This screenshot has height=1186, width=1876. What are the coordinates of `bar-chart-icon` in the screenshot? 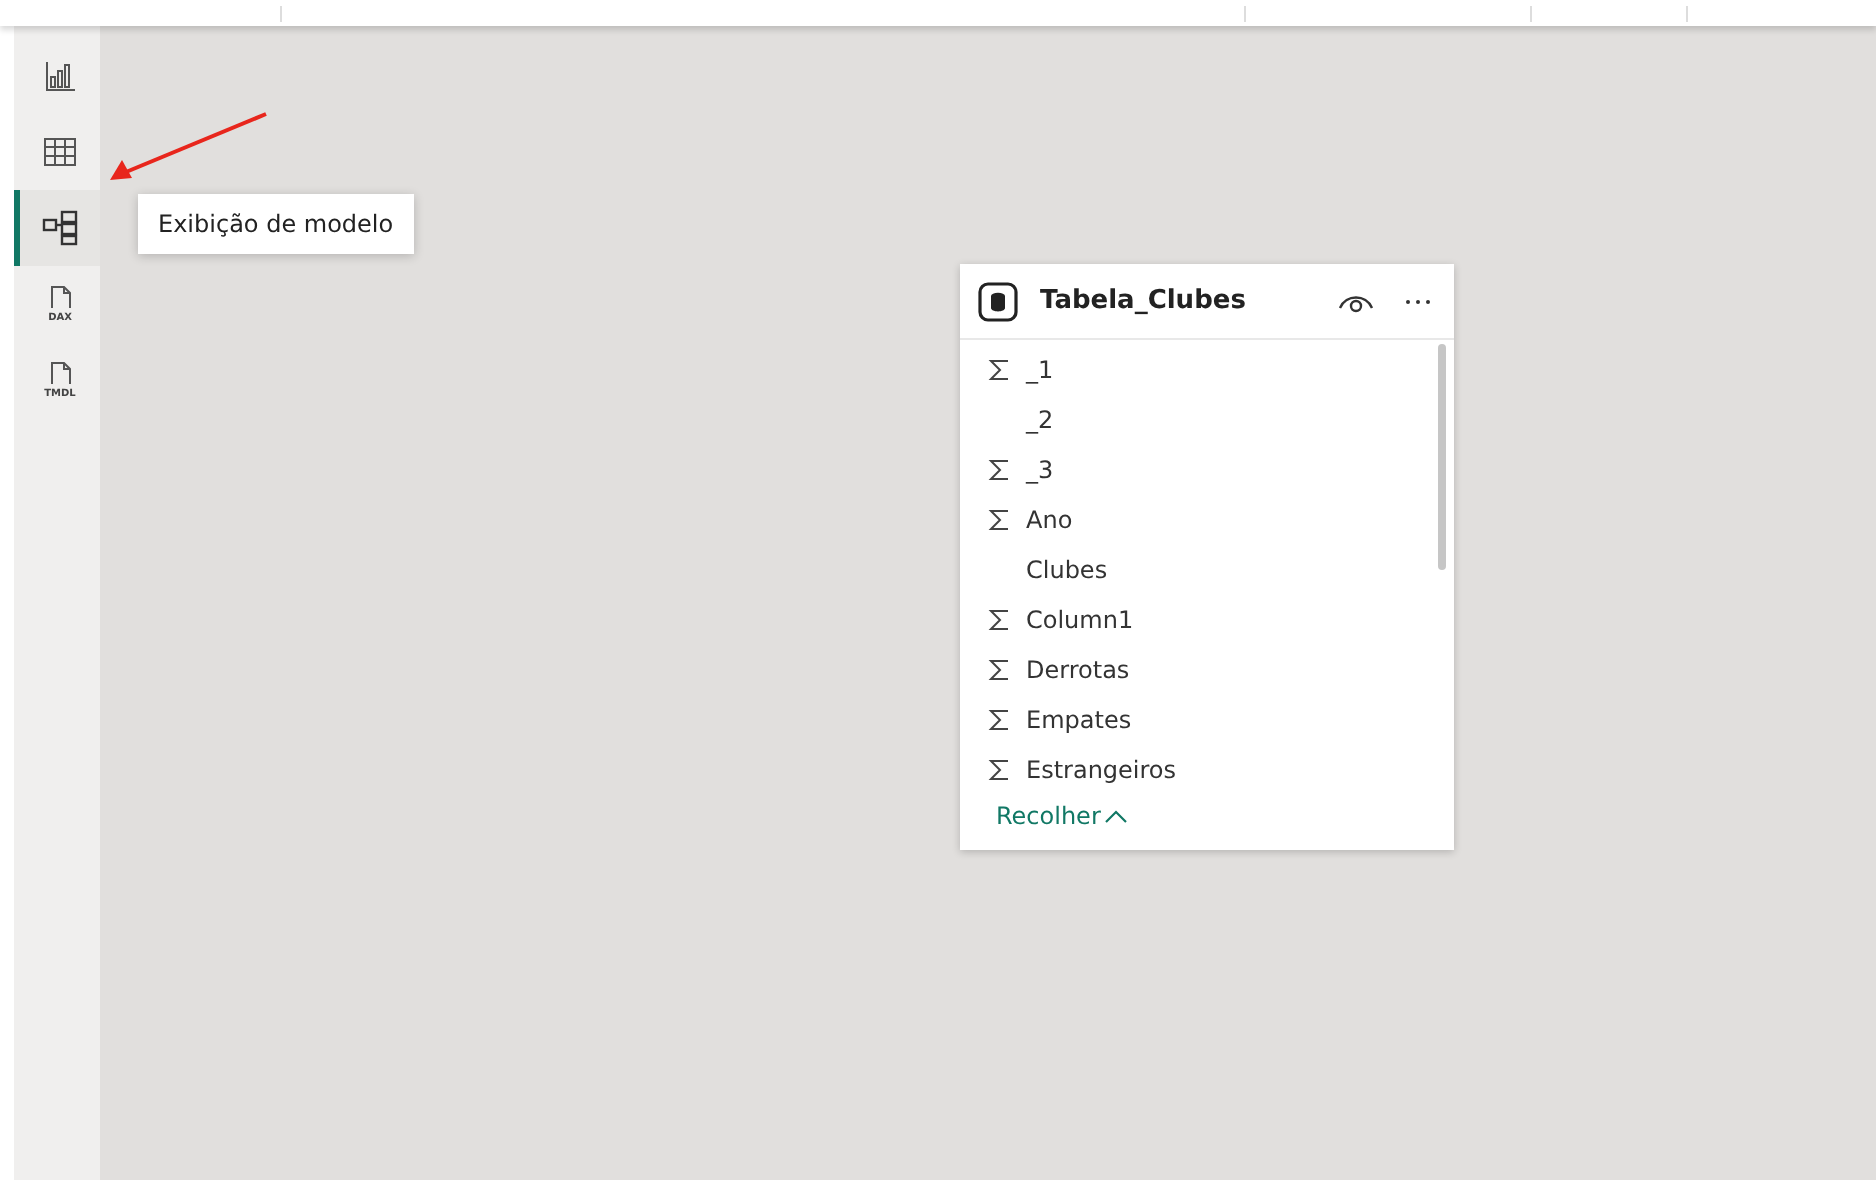 It's located at (60, 76).